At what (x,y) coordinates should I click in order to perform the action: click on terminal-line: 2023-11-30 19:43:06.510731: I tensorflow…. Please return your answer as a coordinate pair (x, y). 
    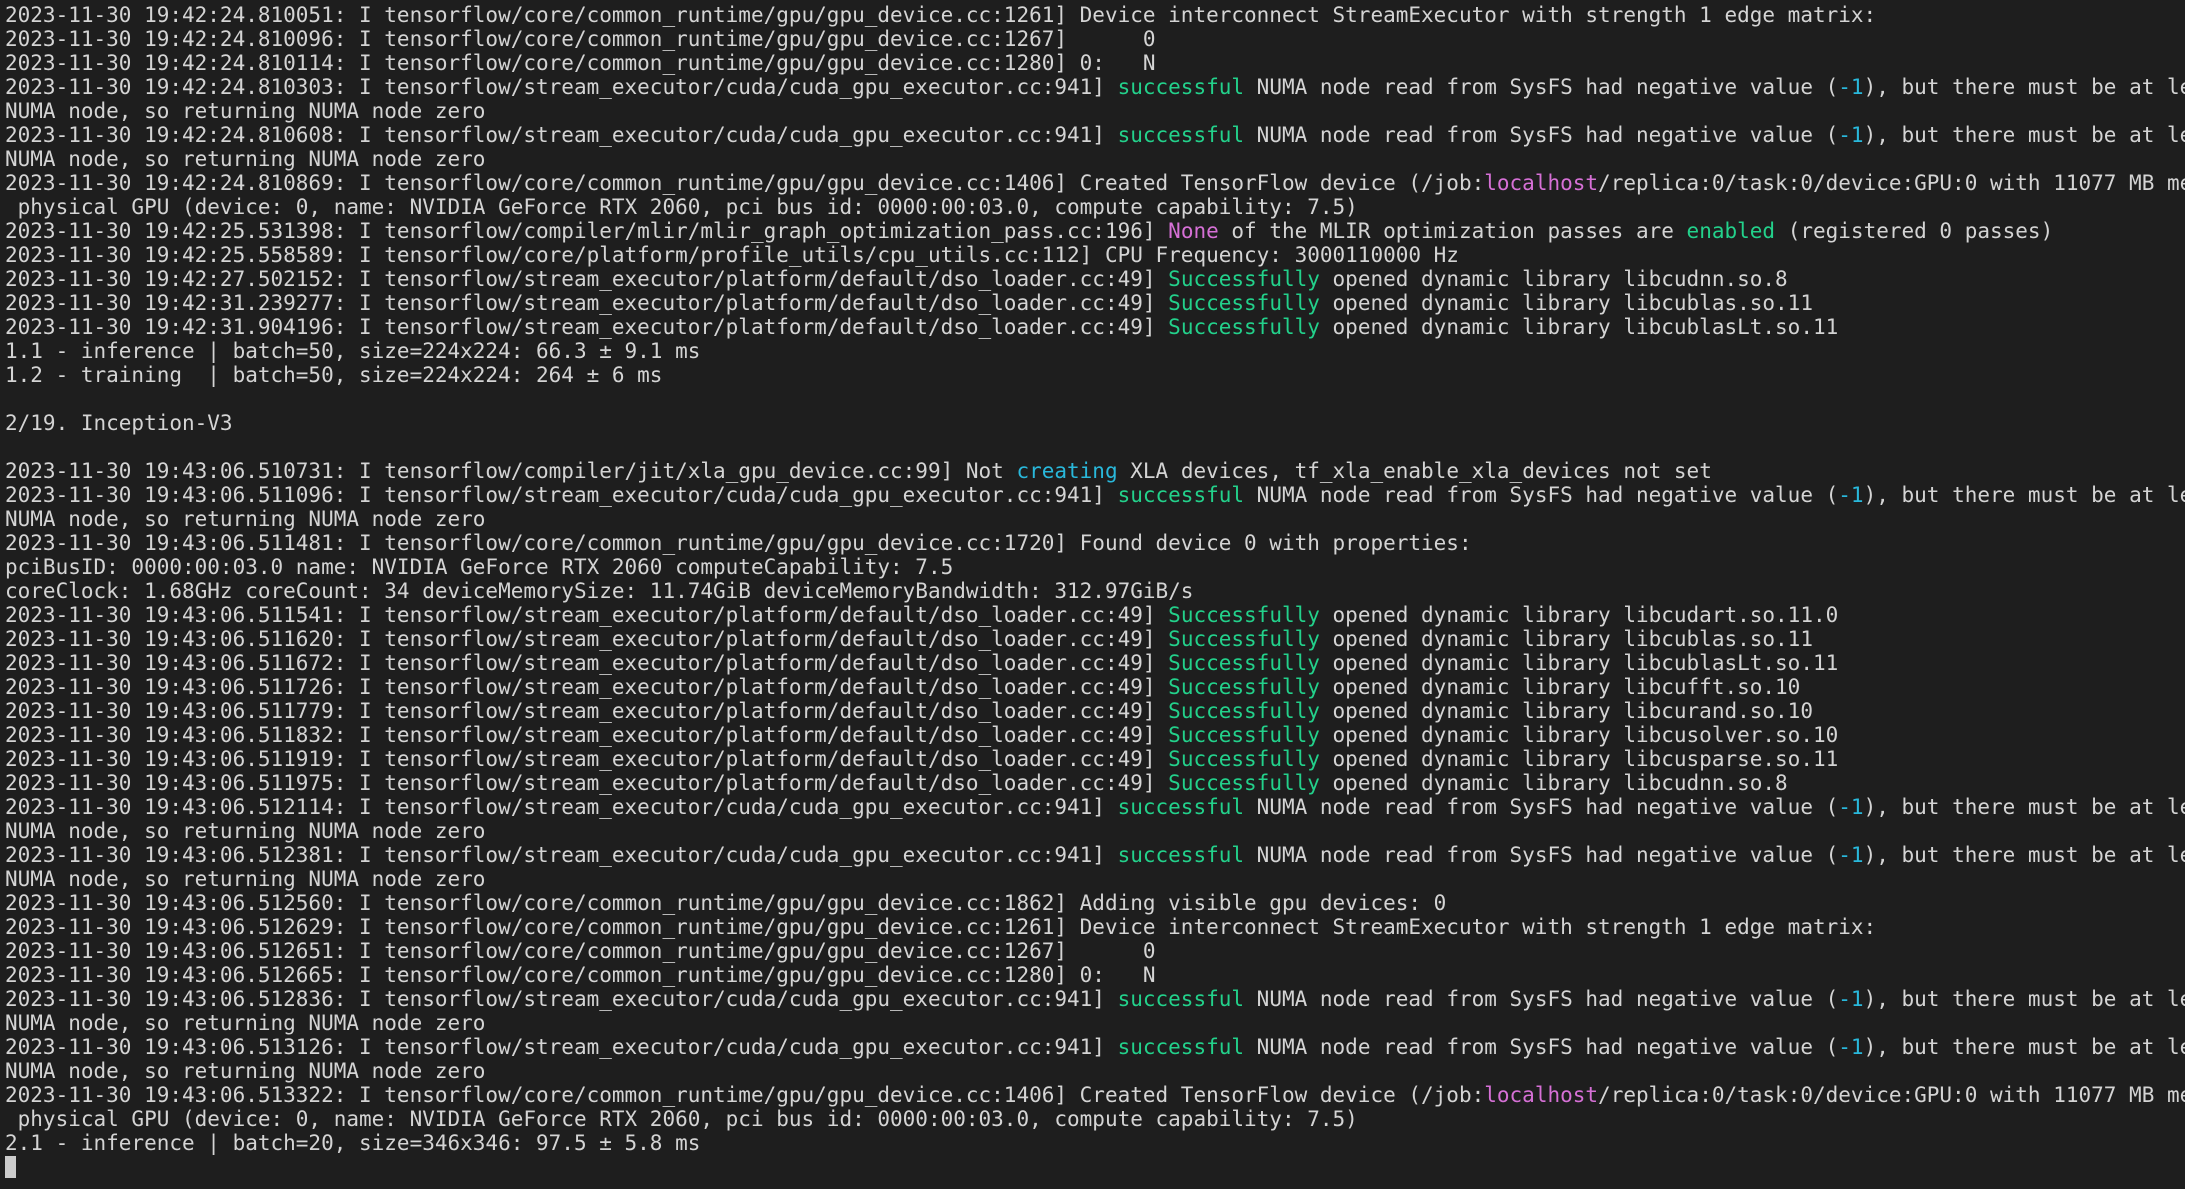
    Looking at the image, I should click on (1095, 471).